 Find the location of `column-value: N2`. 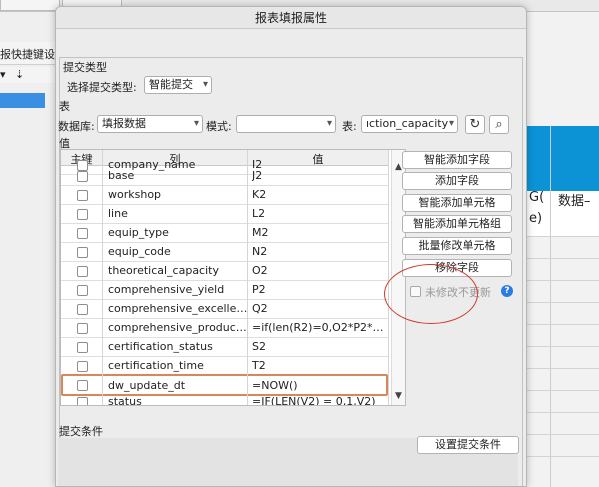

column-value: N2 is located at coordinates (319, 251).